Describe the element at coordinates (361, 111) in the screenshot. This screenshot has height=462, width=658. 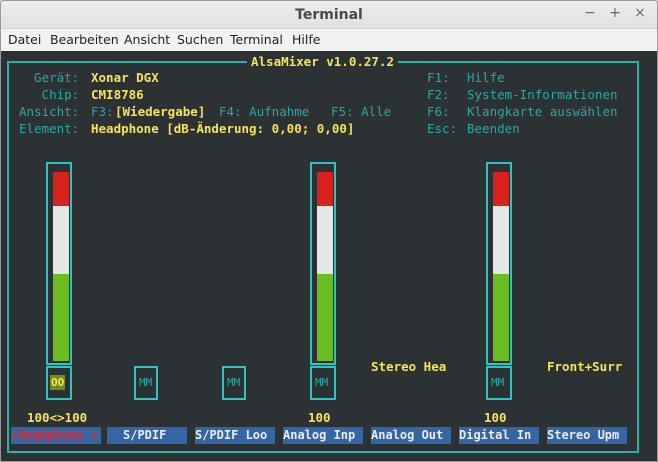
I see `view-f5: F5: Alle` at that location.